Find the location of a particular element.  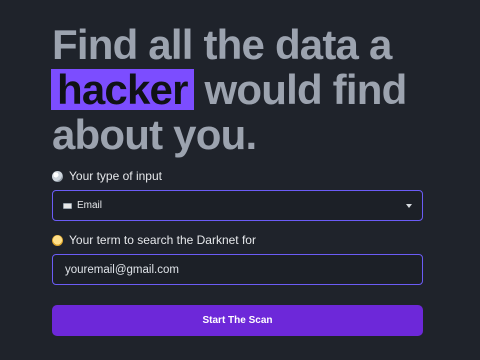

search-term-label-text: Your term to search the Darknet for is located at coordinates (162, 240).